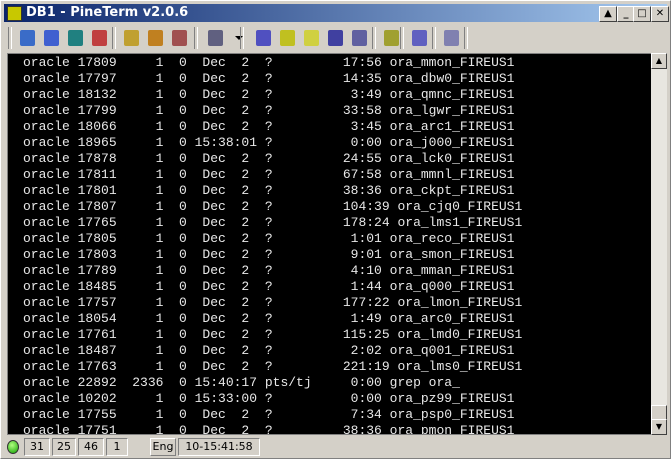 This screenshot has width=671, height=459. Describe the element at coordinates (219, 447) in the screenshot. I see `status-time: 10-15:41:58` at that location.